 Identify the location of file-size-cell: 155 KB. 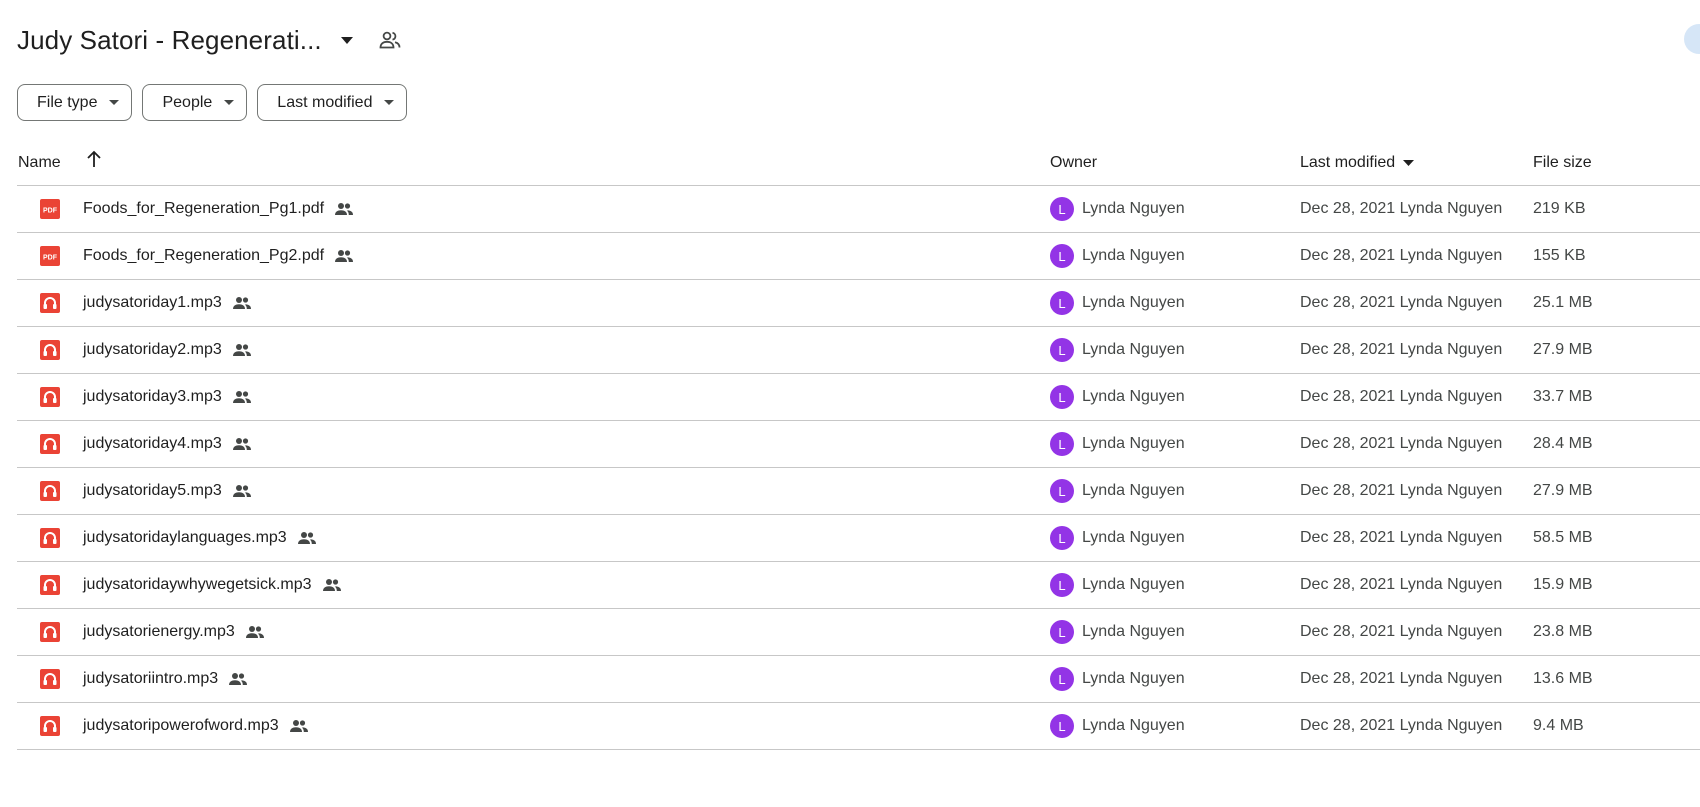
(1559, 255).